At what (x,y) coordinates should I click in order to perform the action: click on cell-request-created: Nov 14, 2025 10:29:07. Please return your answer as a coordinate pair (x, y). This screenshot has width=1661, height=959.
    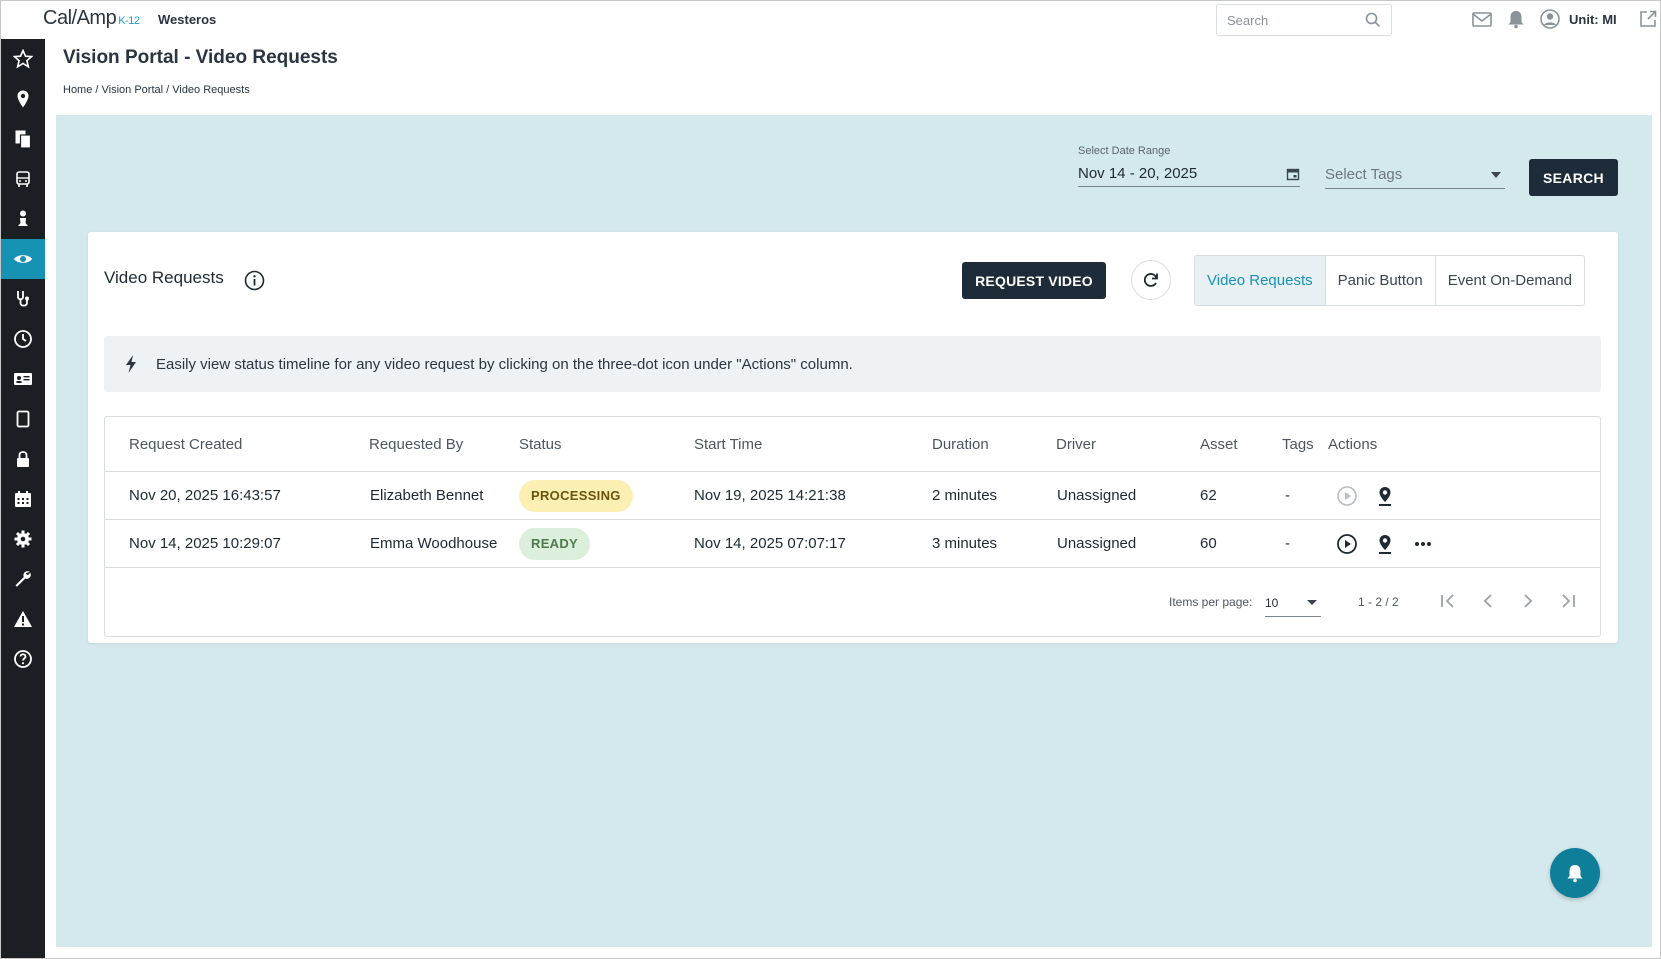
    Looking at the image, I should click on (205, 543).